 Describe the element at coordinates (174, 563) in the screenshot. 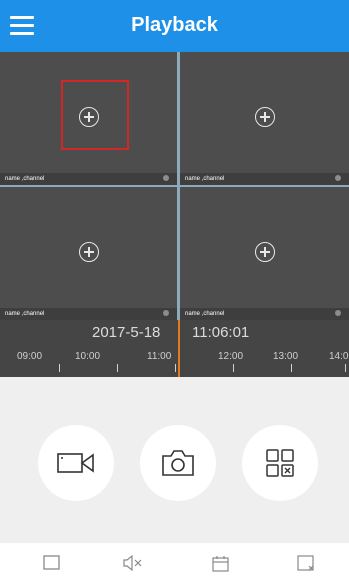

I see `bottom-toolbar` at that location.